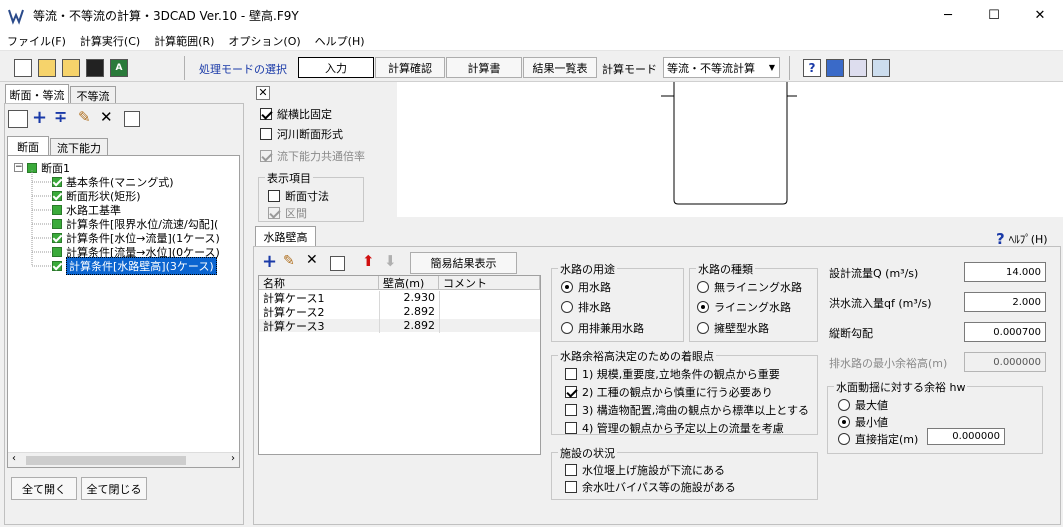 Image resolution: width=1063 pixels, height=527 pixels. Describe the element at coordinates (586, 307) in the screenshot. I see `usage-drainage-radio: 排水路` at that location.